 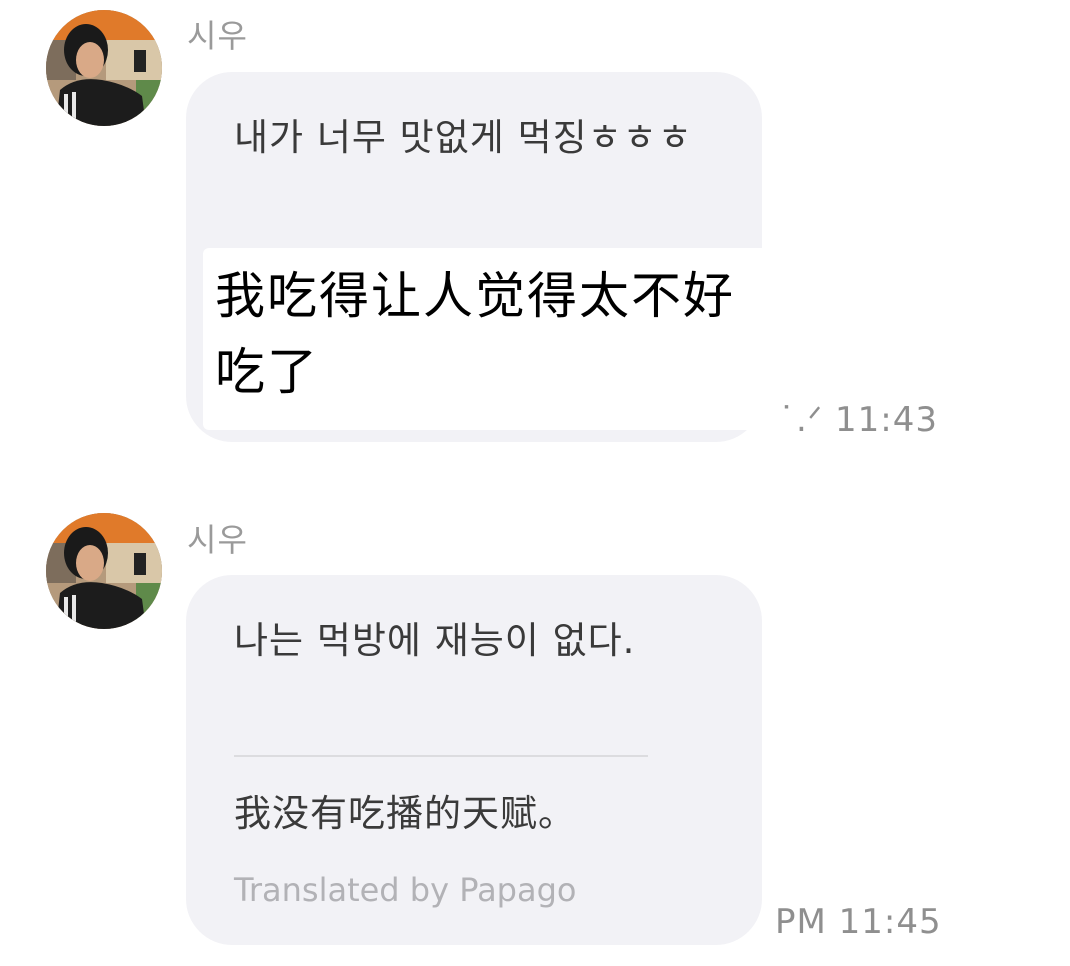 I want to click on message-text: 내가 너무 맛없게 먹징ㅎㅎㅎ, so click(x=463, y=137).